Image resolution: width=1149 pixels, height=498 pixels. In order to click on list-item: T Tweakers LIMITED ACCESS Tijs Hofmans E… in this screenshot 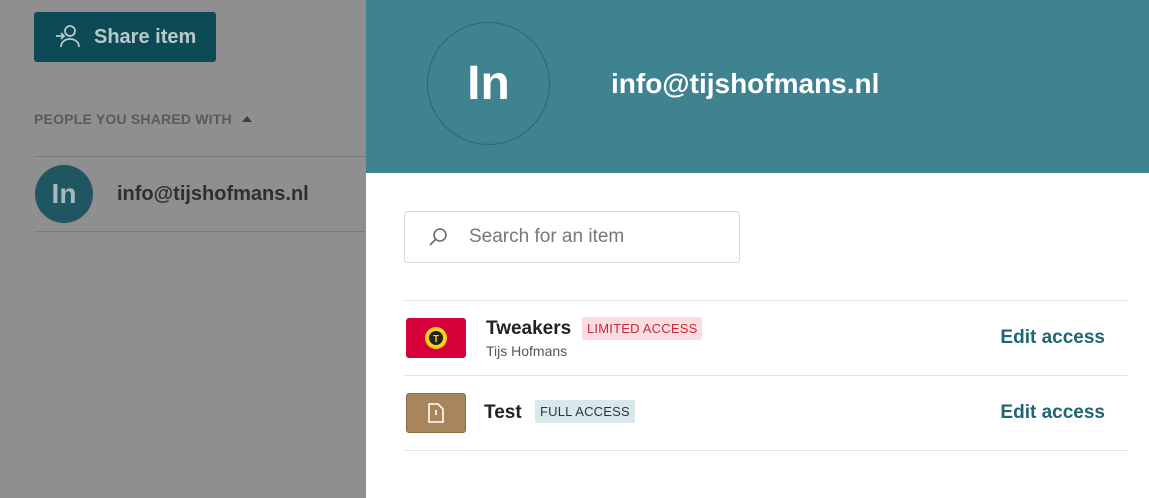, I will do `click(765, 338)`.